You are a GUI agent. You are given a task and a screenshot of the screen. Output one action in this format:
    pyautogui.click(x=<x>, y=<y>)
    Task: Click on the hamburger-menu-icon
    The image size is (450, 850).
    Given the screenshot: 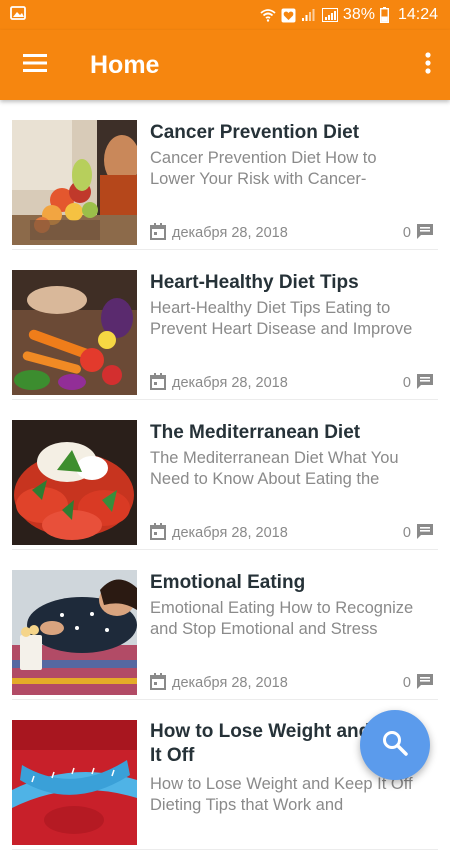 What is the action you would take?
    pyautogui.click(x=35, y=65)
    